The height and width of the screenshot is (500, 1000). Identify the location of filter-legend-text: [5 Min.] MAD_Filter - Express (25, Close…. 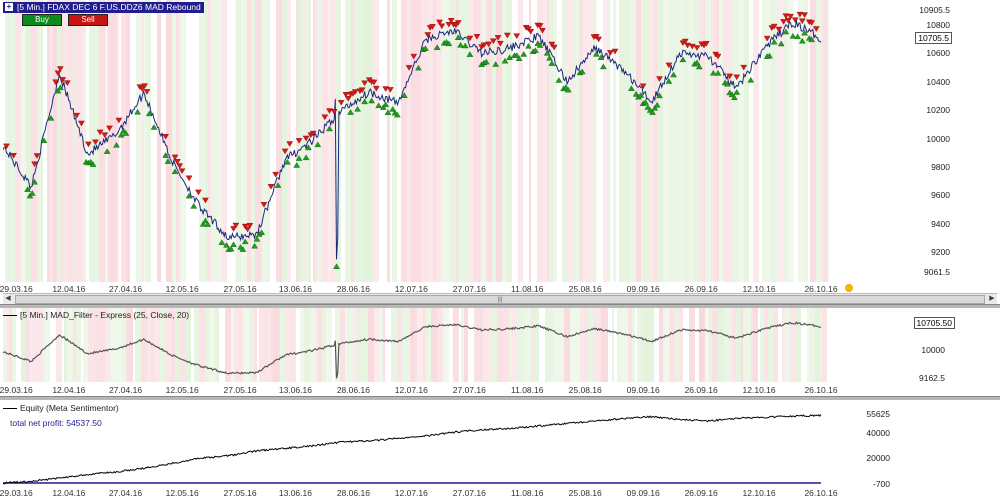
(105, 315).